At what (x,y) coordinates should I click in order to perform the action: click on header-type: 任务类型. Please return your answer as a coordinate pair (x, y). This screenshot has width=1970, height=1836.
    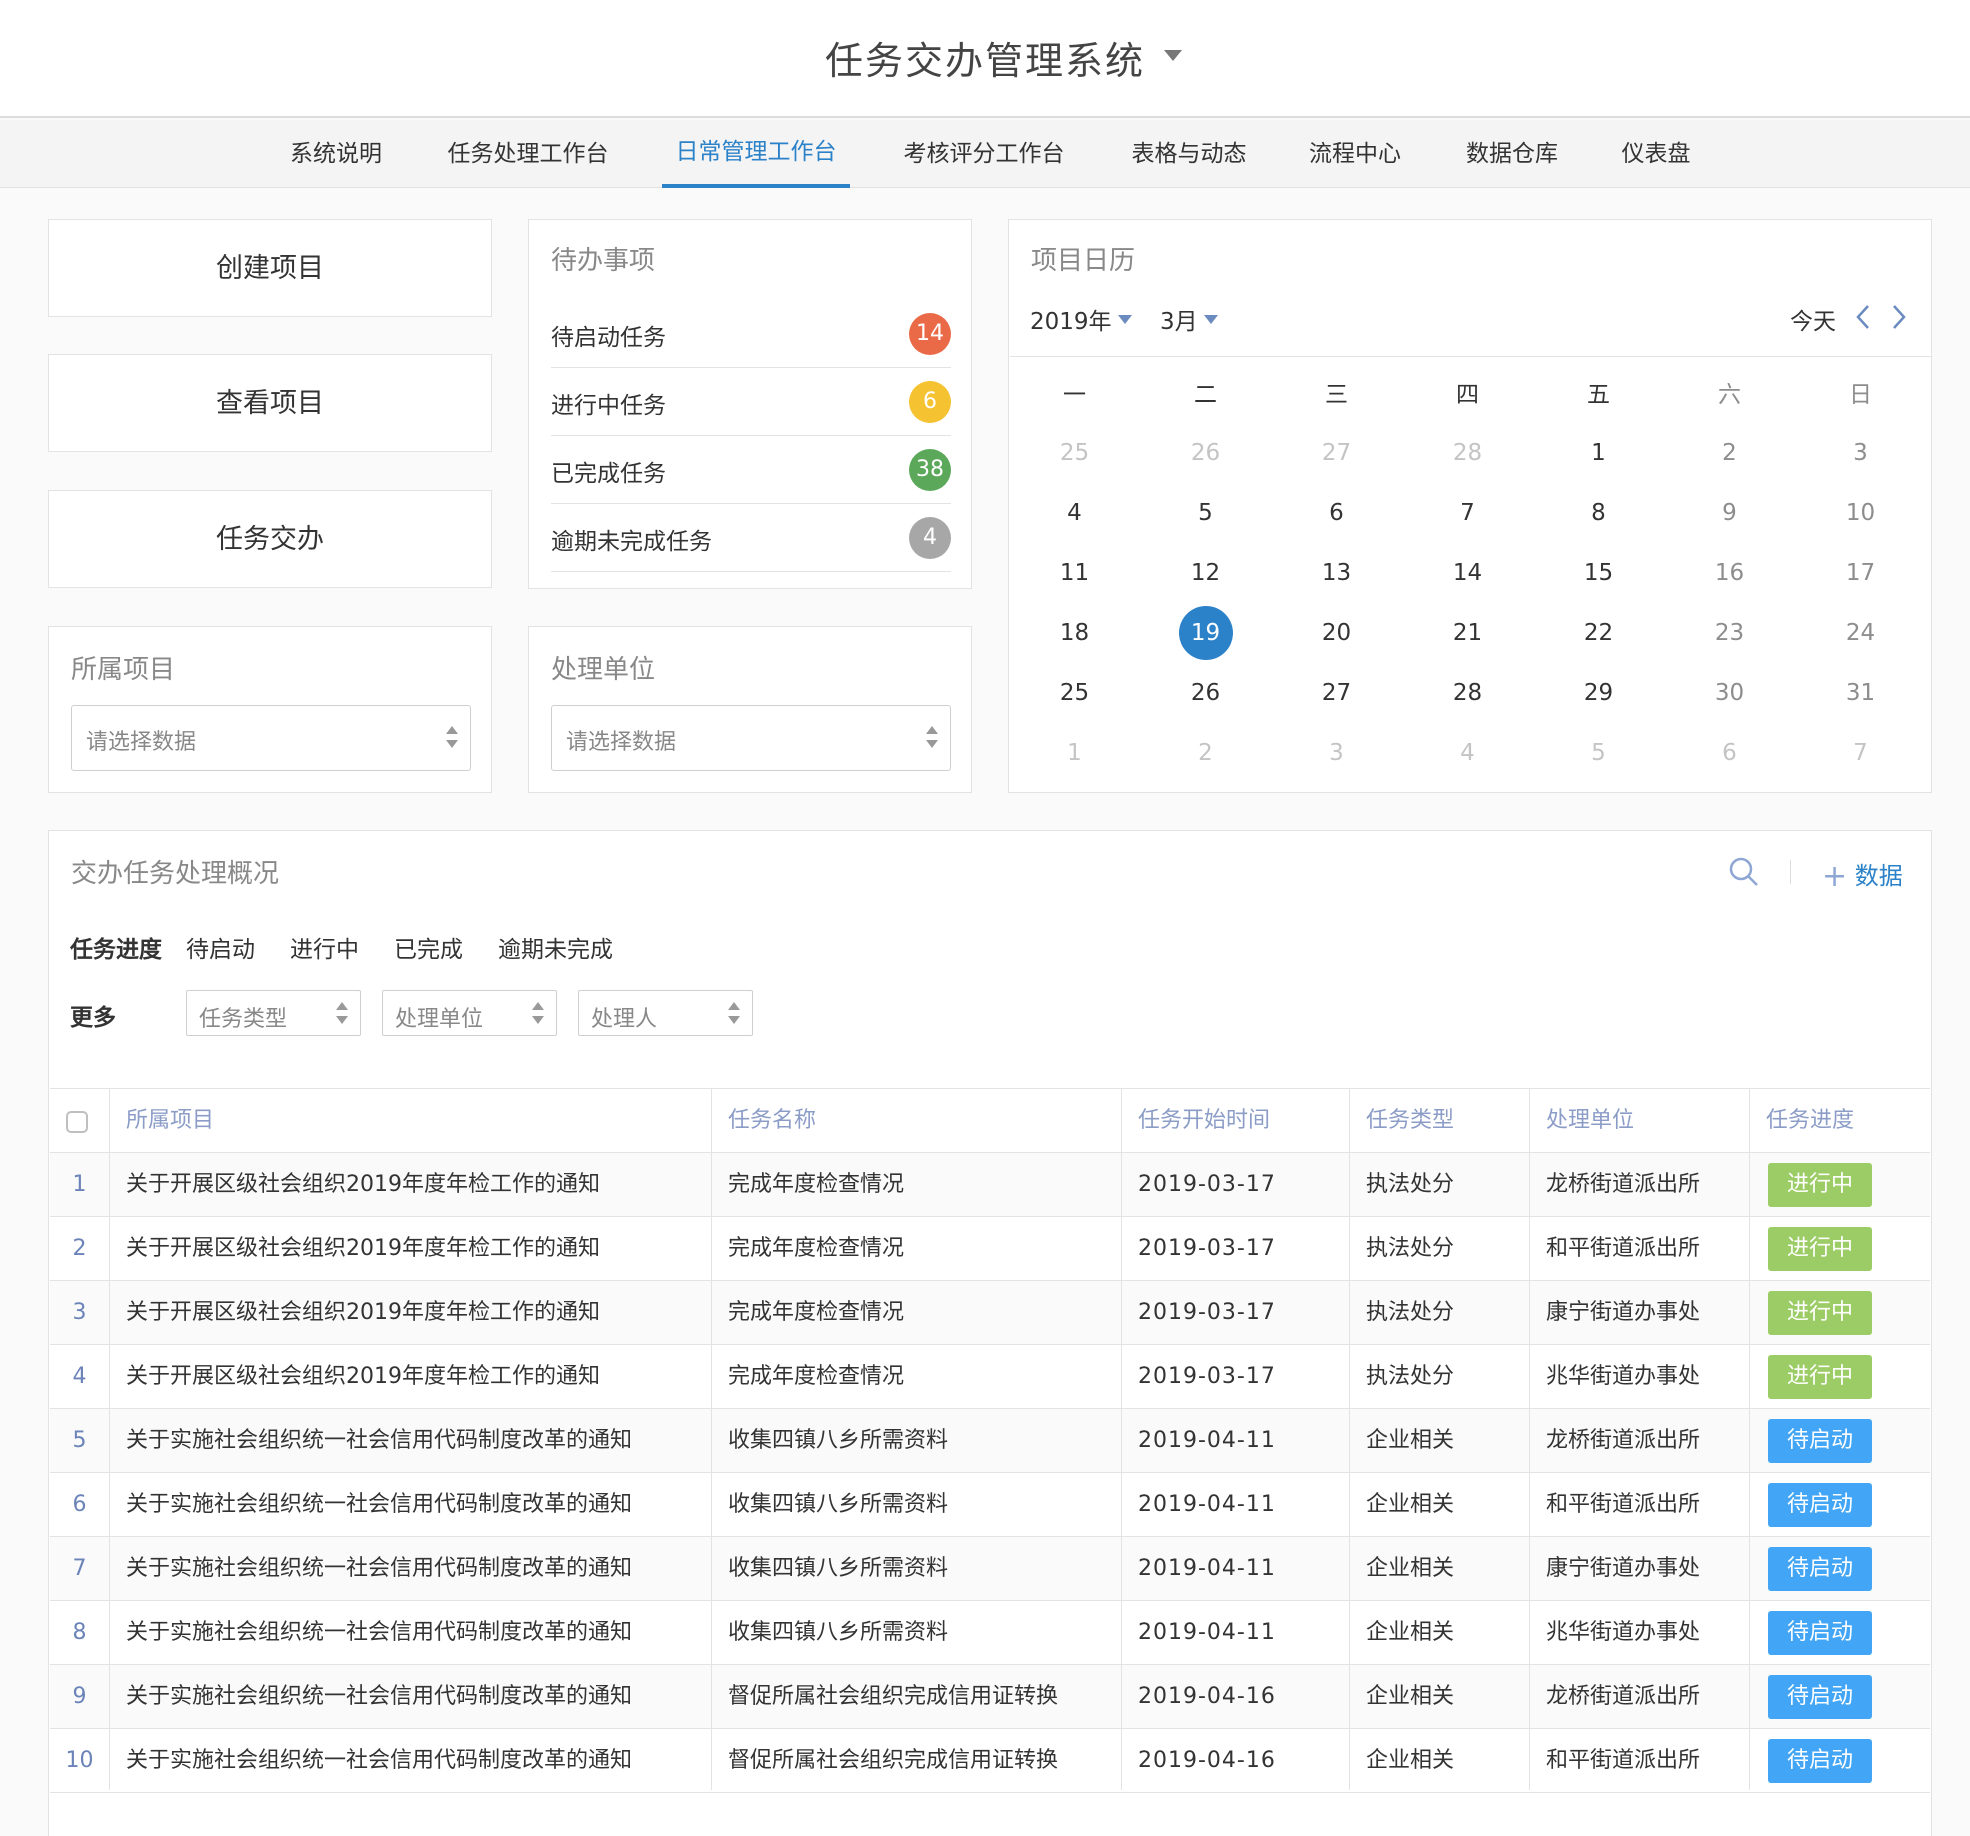
    Looking at the image, I should click on (1410, 1121).